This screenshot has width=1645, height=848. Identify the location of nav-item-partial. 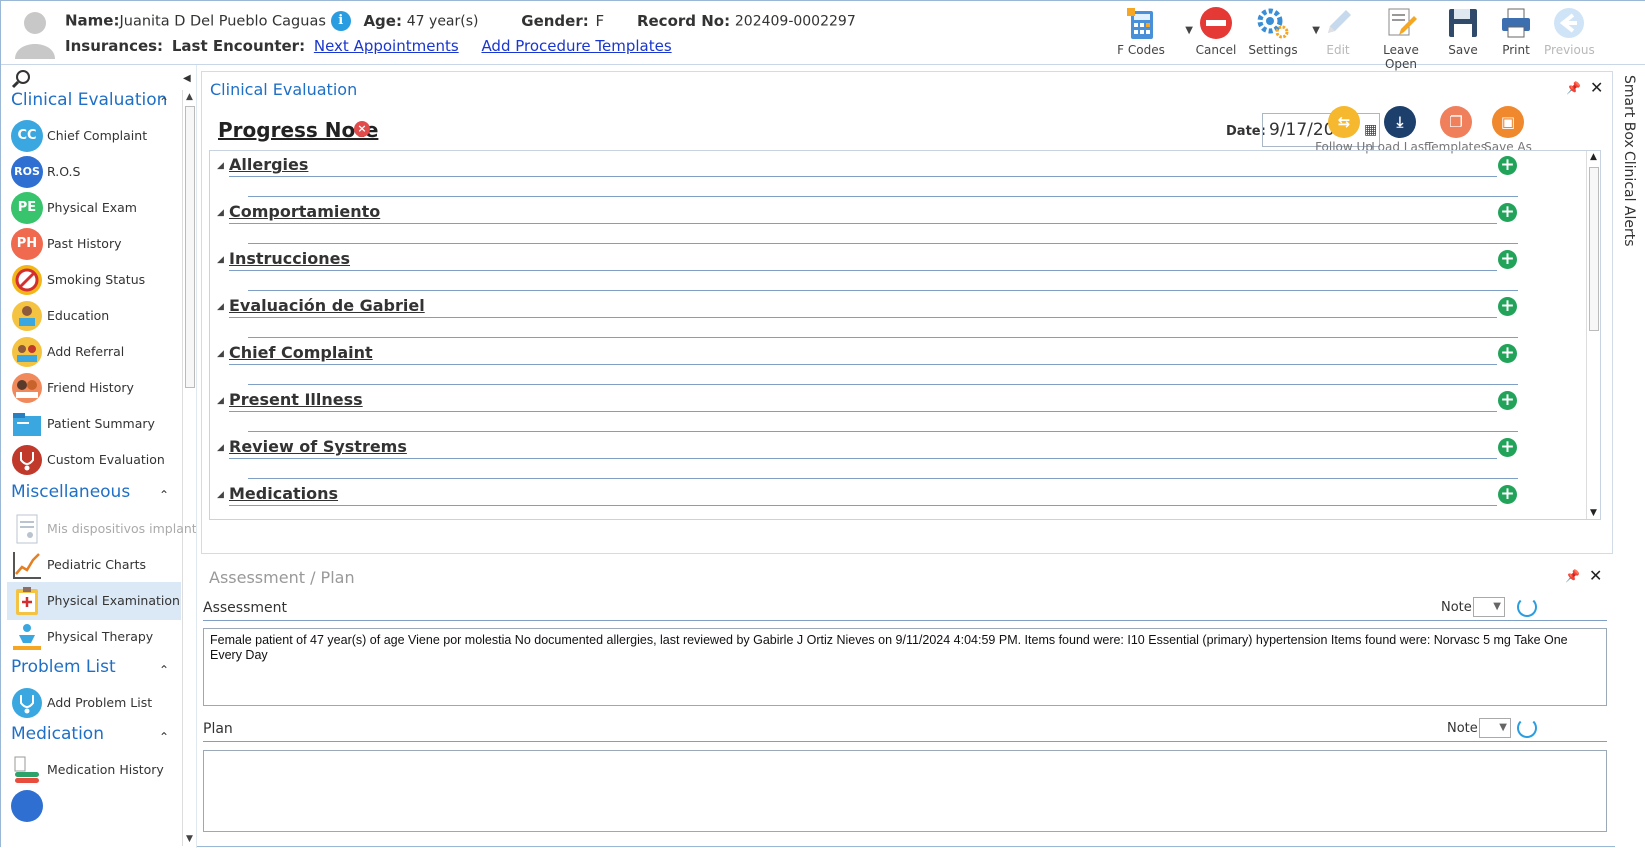
(94, 806).